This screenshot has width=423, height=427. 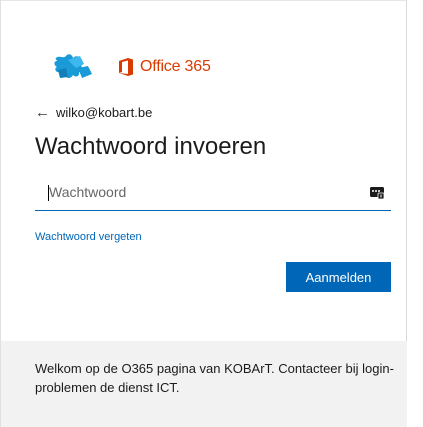 What do you see at coordinates (197, 192) in the screenshot?
I see `password-input` at bounding box center [197, 192].